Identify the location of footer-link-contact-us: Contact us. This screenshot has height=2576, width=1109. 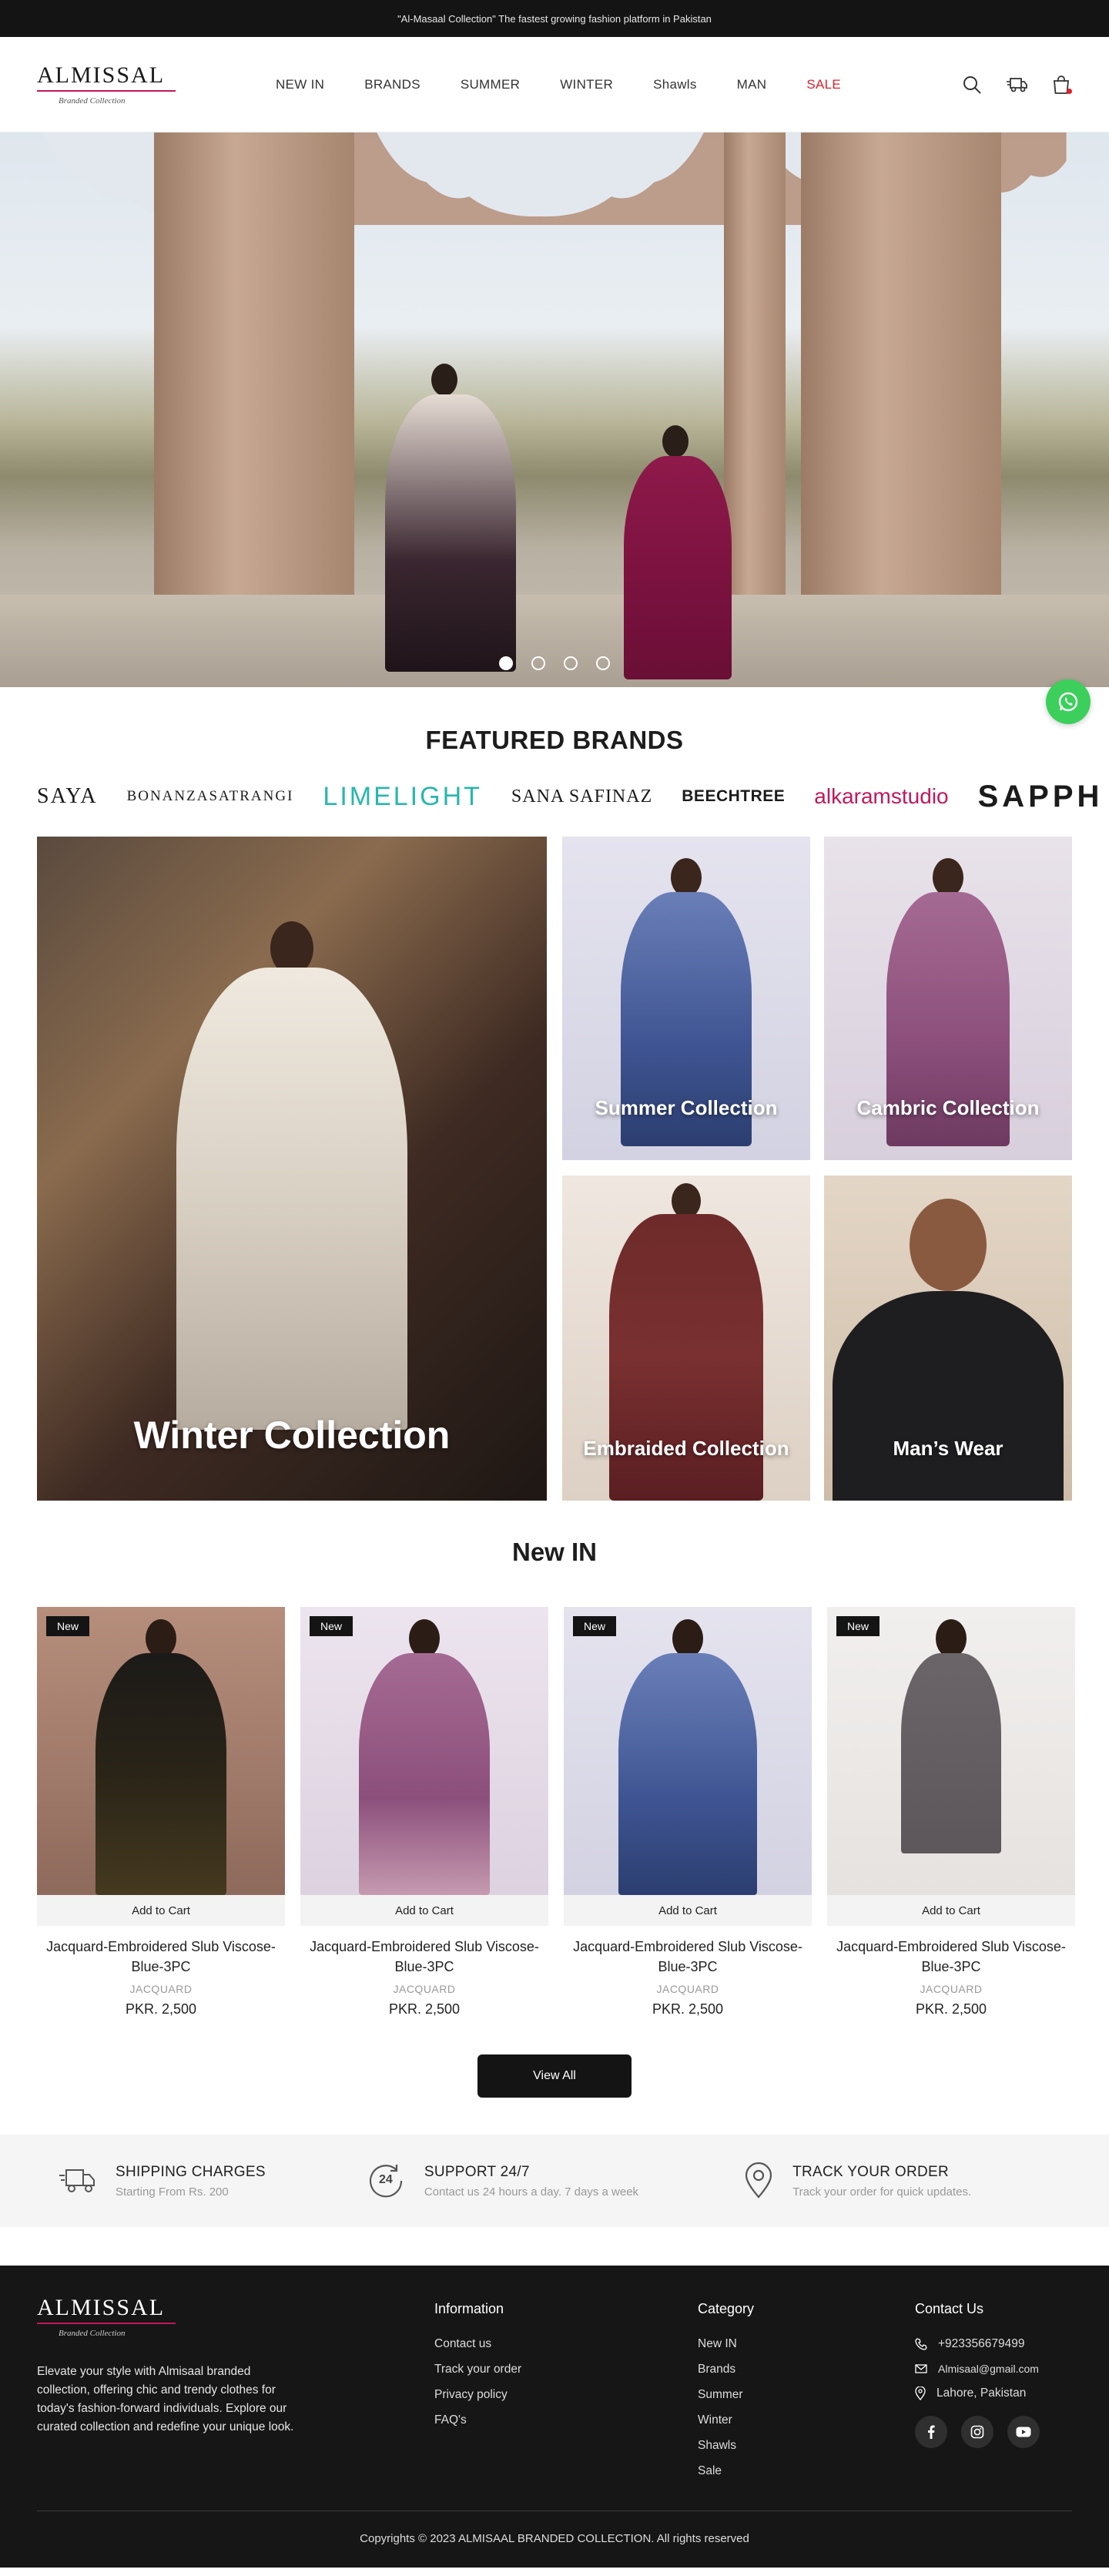
(477, 2344).